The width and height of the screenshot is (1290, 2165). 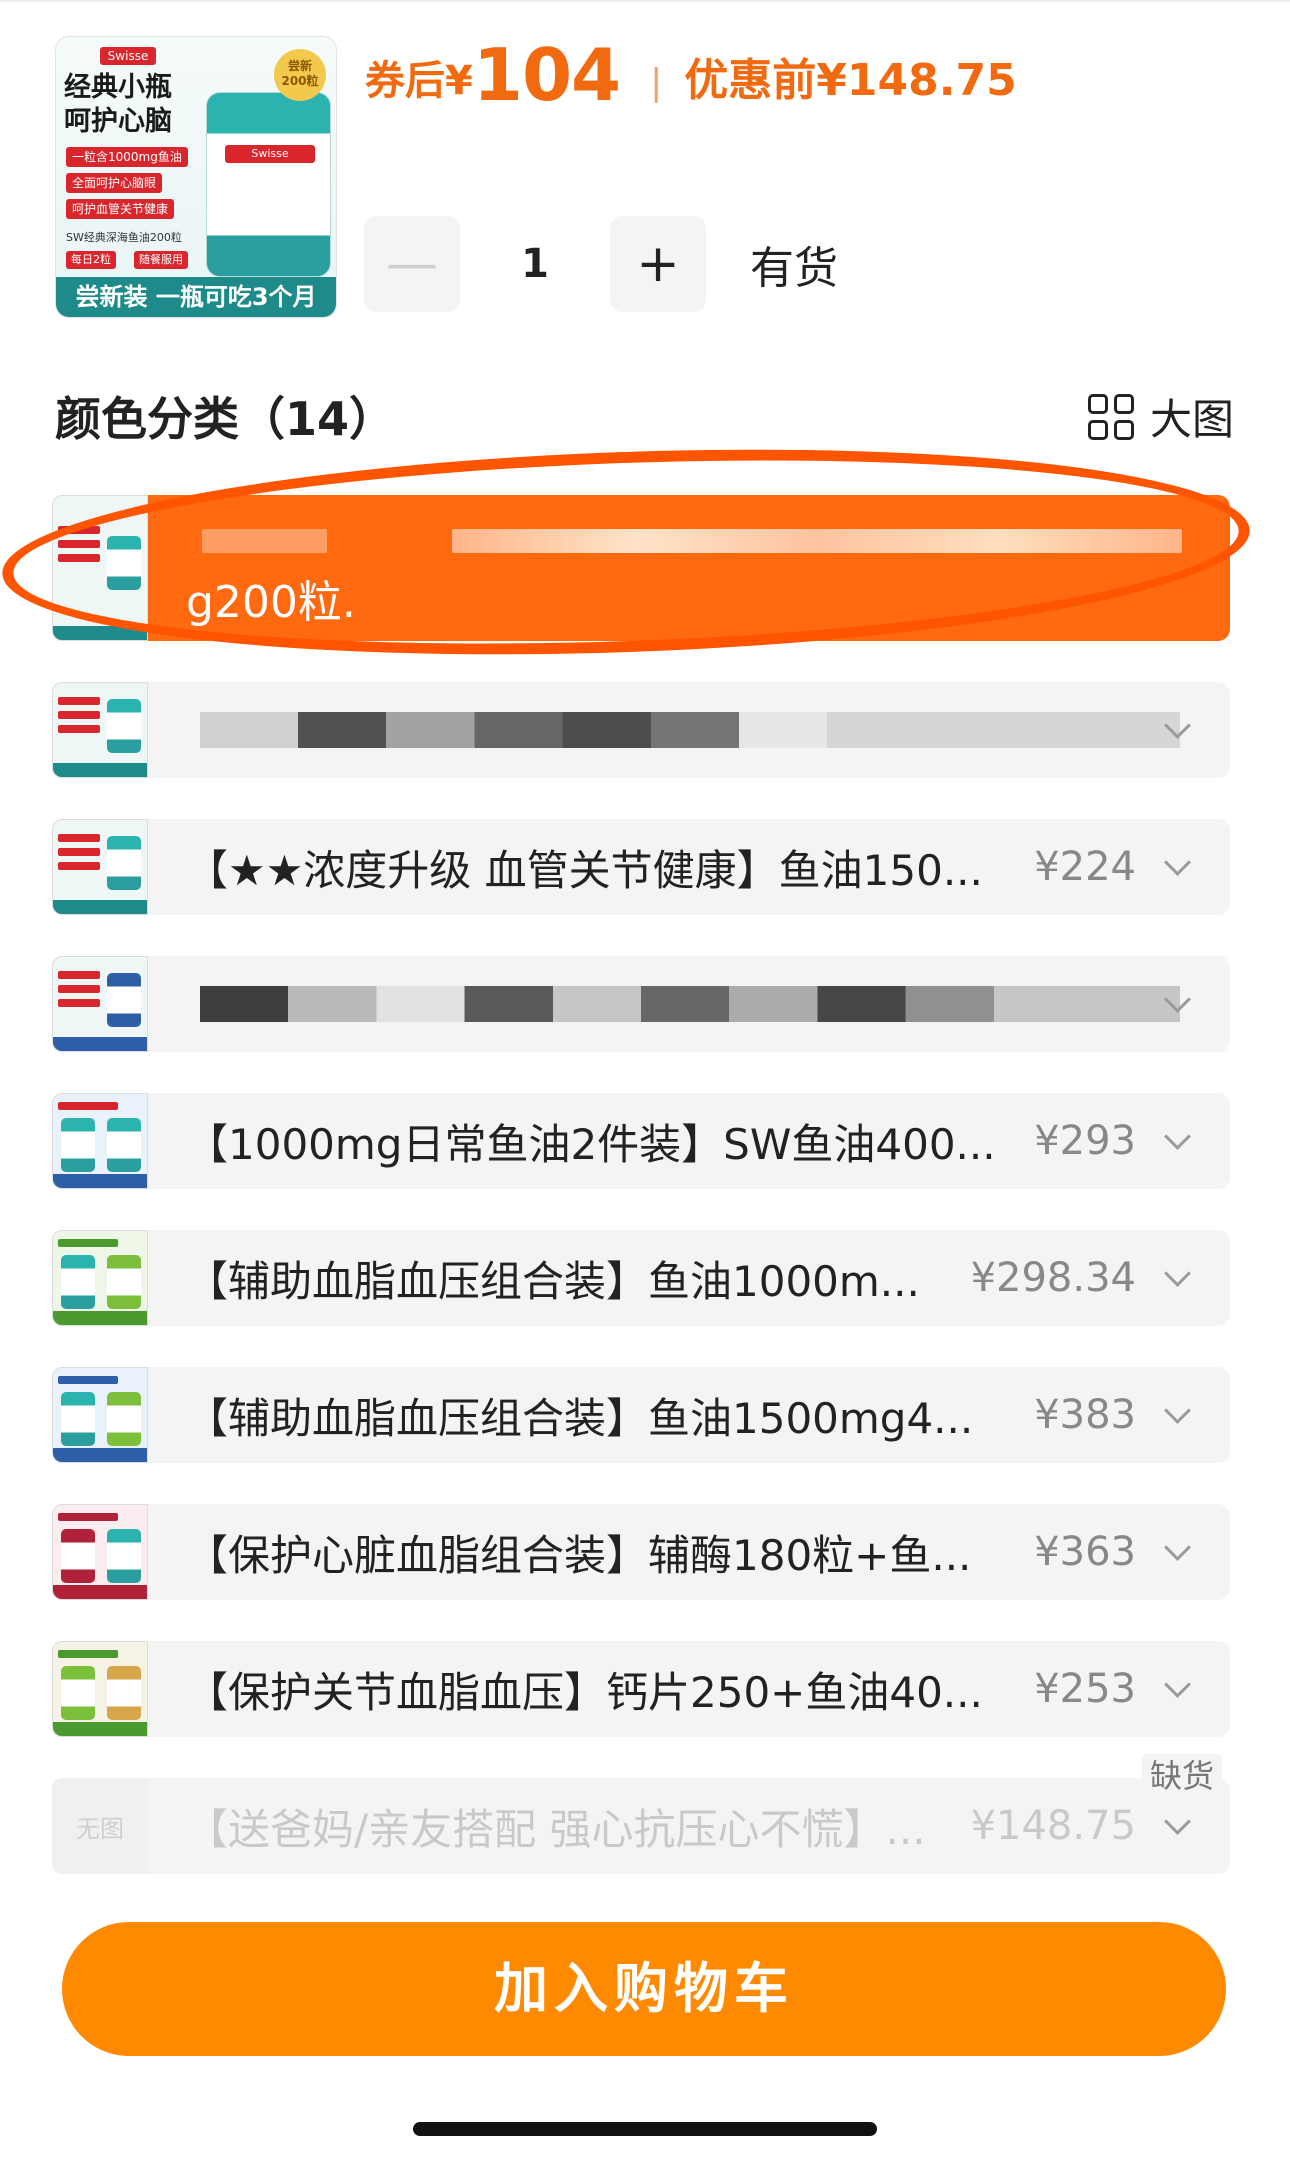 I want to click on variant-price: ¥224, so click(x=1085, y=867).